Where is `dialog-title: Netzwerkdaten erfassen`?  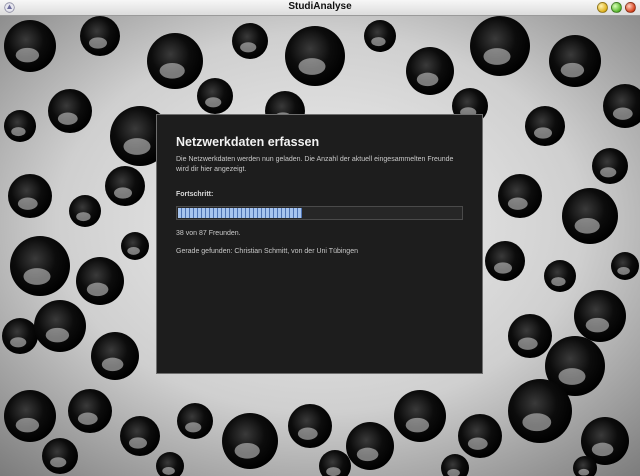
dialog-title: Netzwerkdaten erfassen is located at coordinates (248, 142).